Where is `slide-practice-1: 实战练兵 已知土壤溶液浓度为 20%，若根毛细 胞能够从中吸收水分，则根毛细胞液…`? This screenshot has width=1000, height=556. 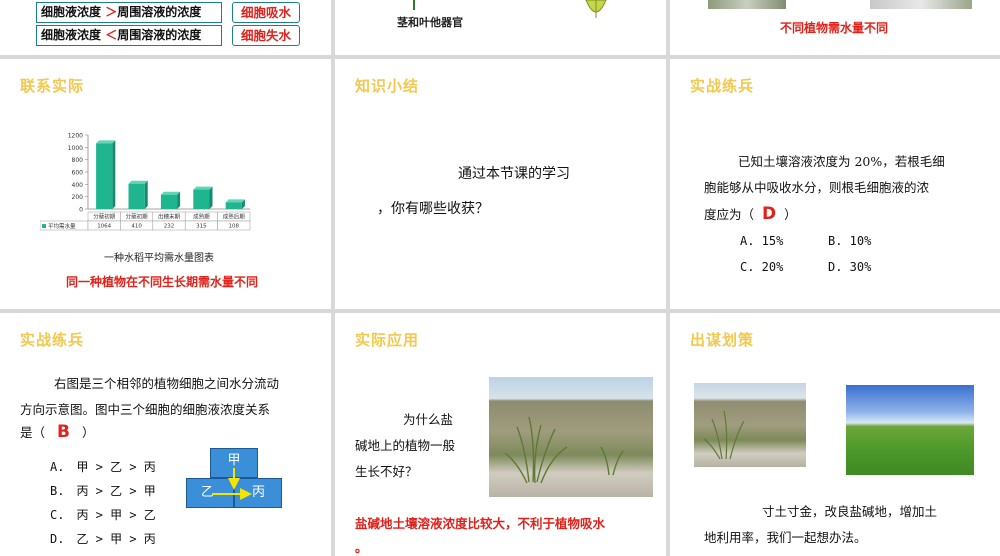 slide-practice-1: 实战练兵 已知土壤溶液浓度为 20%，若根毛细 胞能够从中吸收水分，则根毛细胞液… is located at coordinates (835, 184).